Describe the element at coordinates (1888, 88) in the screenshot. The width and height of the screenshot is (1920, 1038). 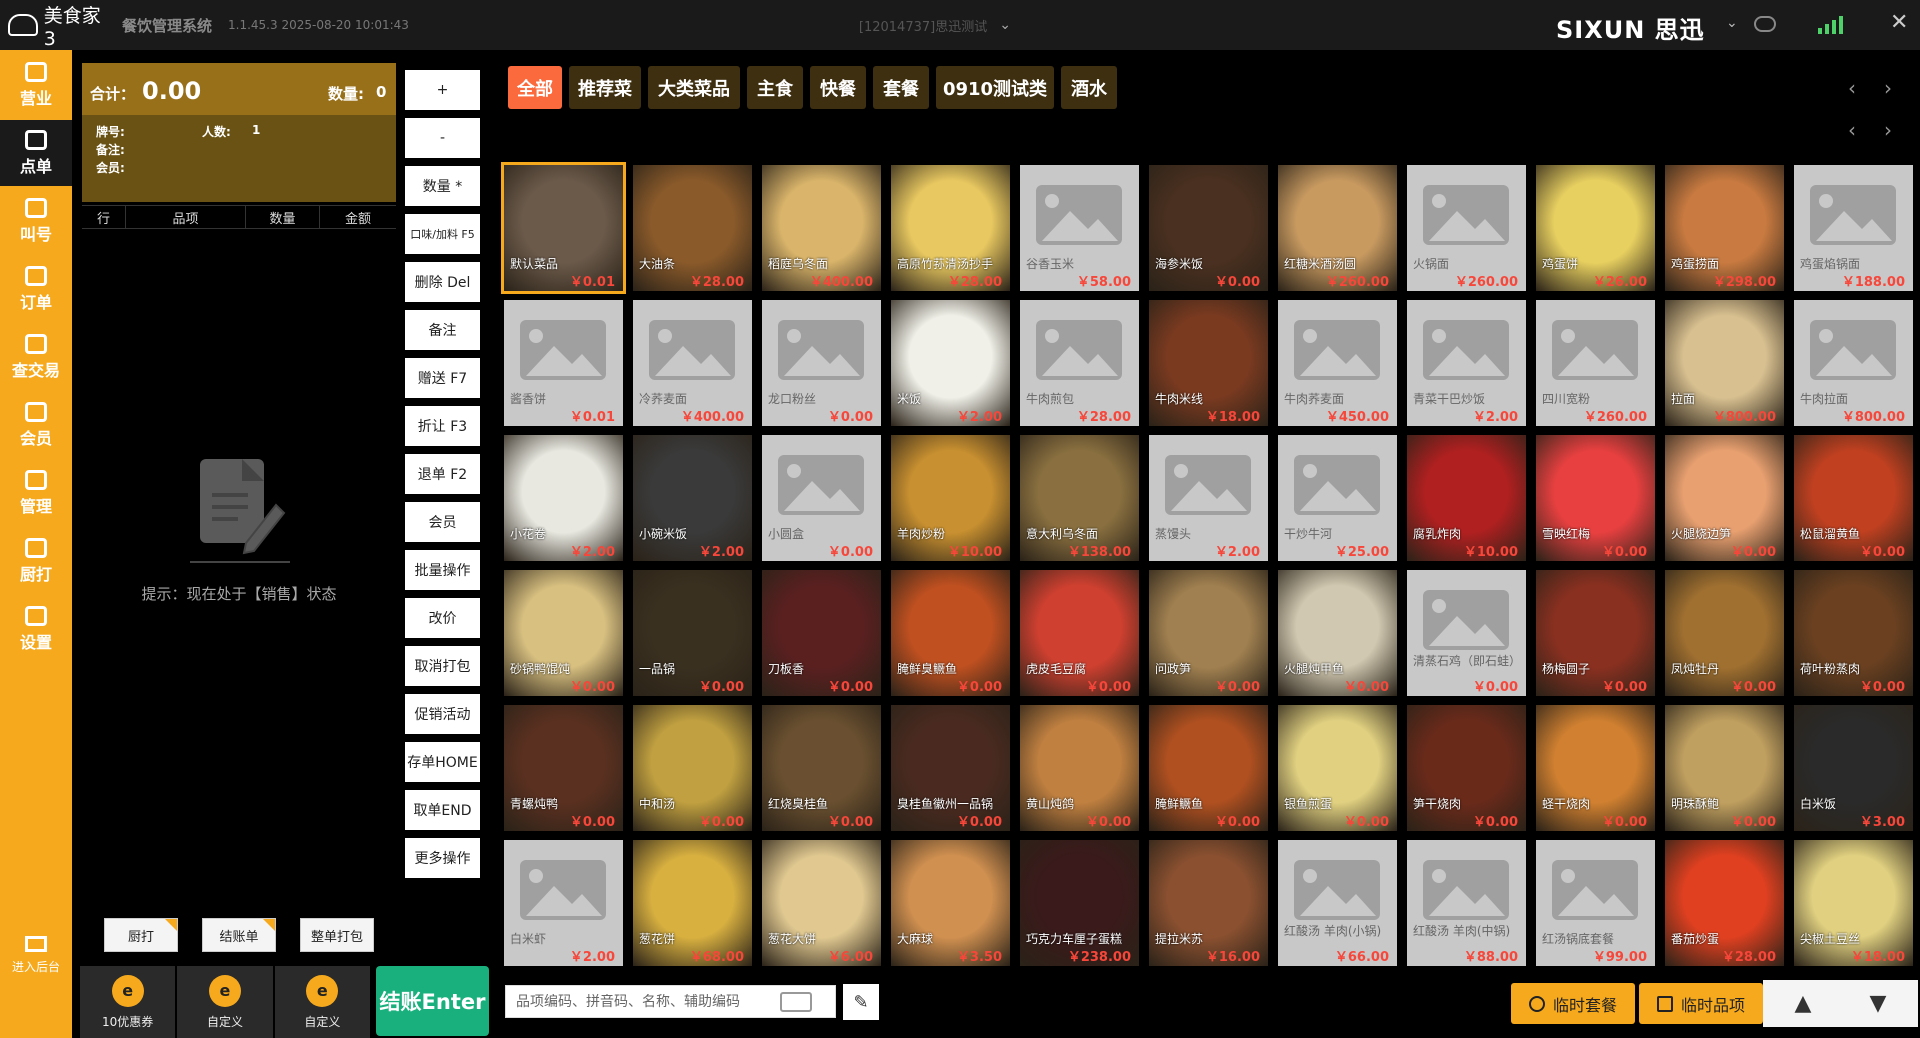
I see `chevron-right-icon: ›` at that location.